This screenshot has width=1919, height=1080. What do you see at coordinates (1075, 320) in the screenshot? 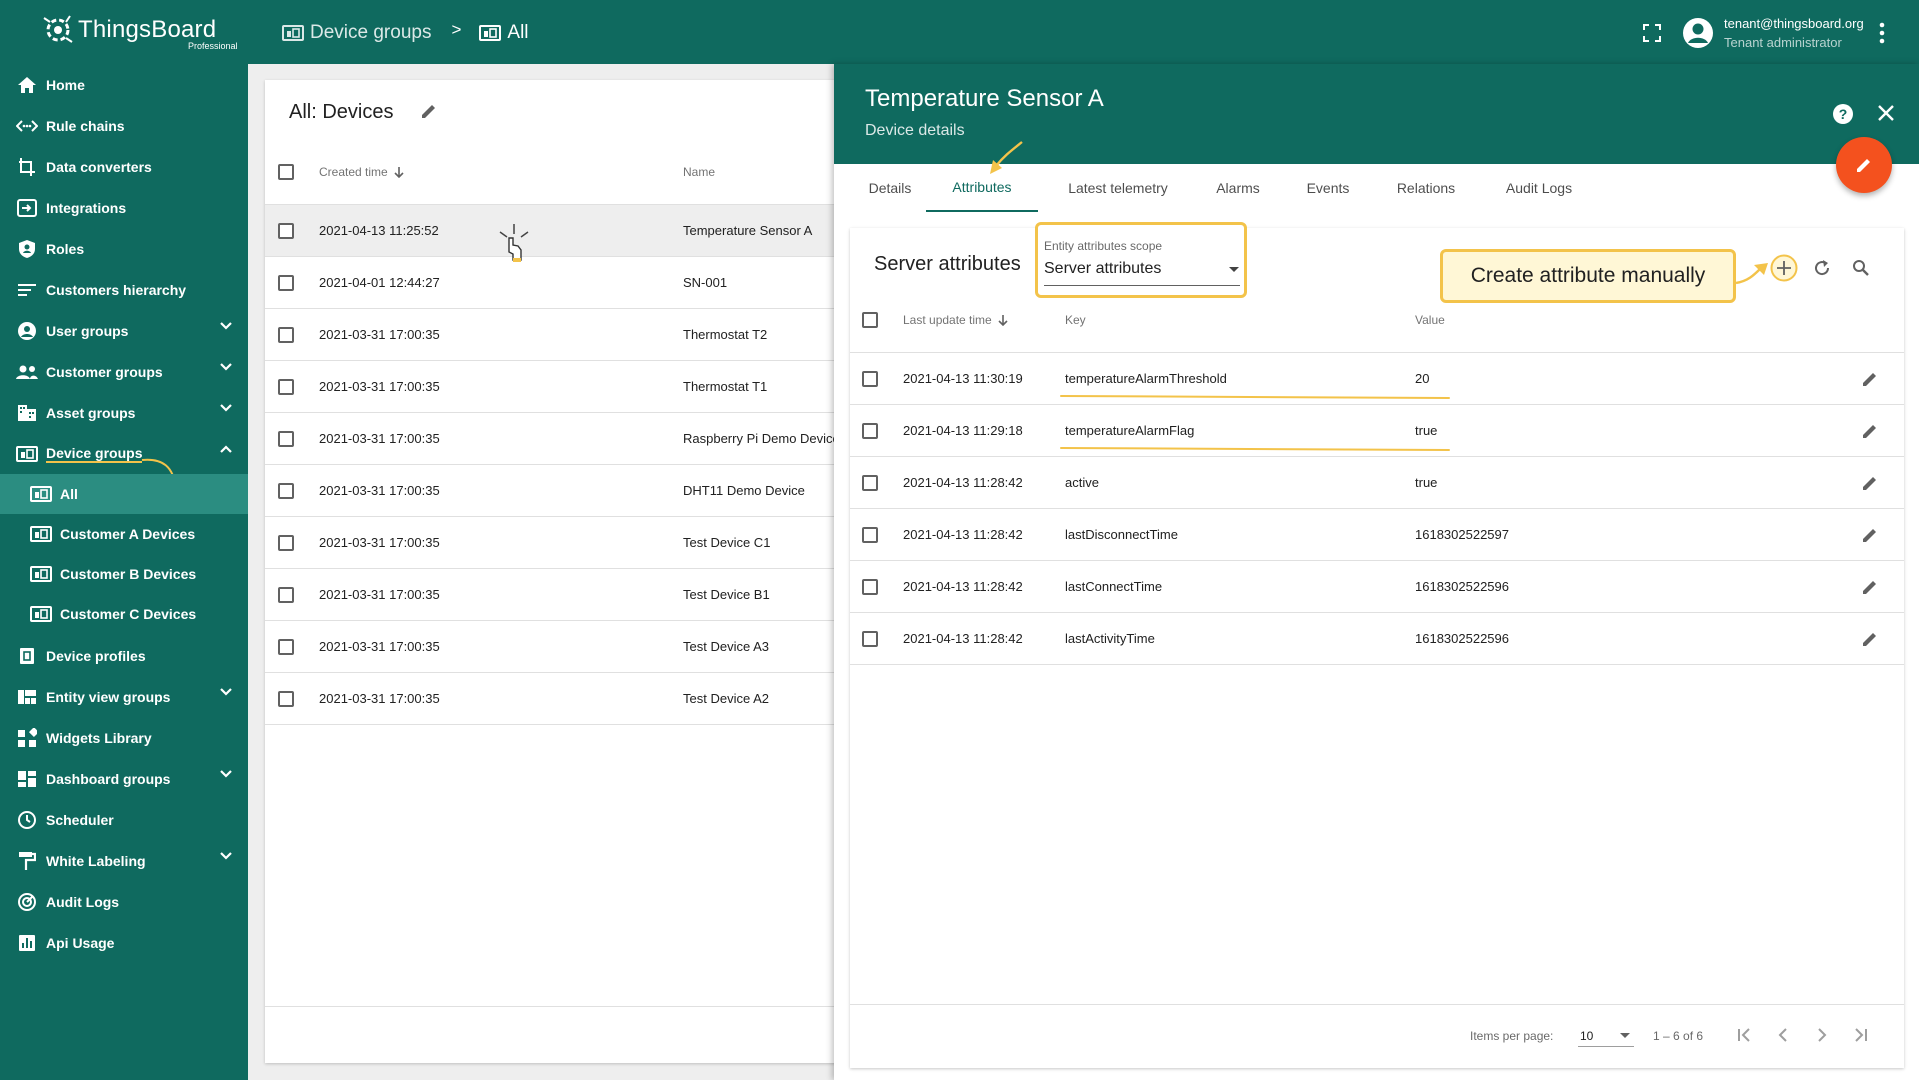
I see `column-key: Key` at bounding box center [1075, 320].